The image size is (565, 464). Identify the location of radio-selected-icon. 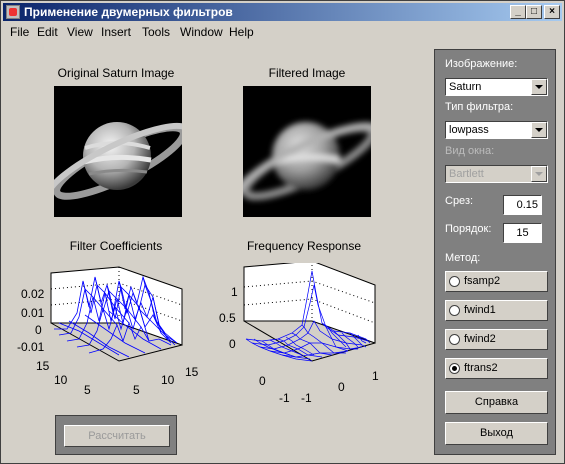
(454, 368).